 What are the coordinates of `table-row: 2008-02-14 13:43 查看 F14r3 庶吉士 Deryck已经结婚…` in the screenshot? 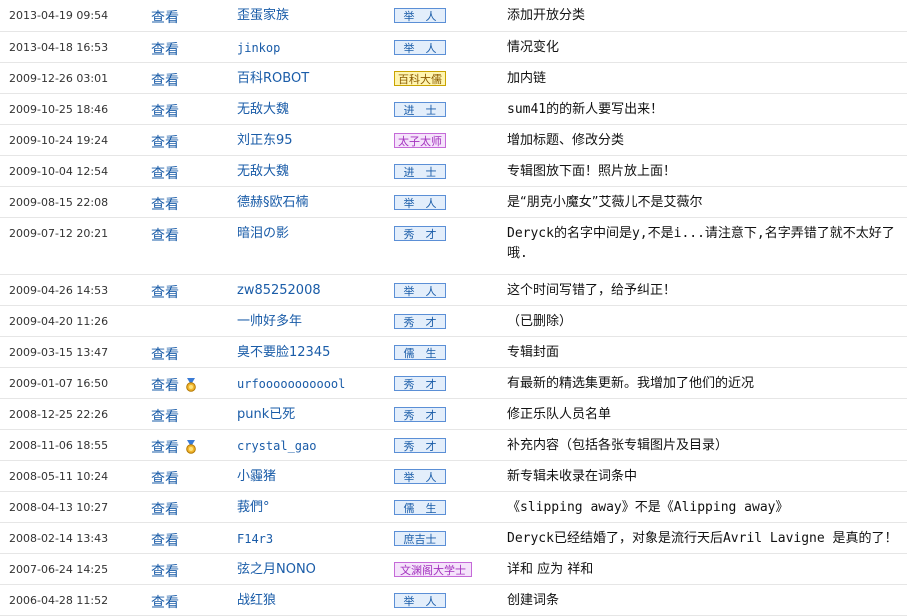 It's located at (453, 538).